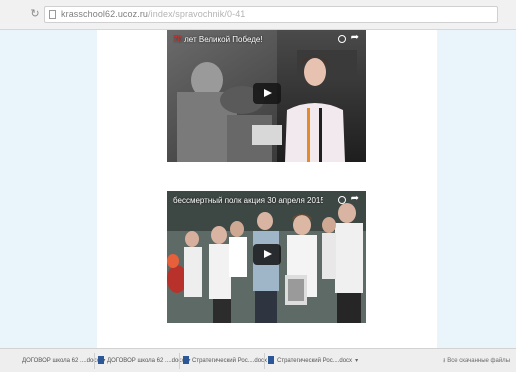 The width and height of the screenshot is (516, 372). I want to click on show-all-downloads-link: ⭳ Все скачанные файлы, so click(476, 361).